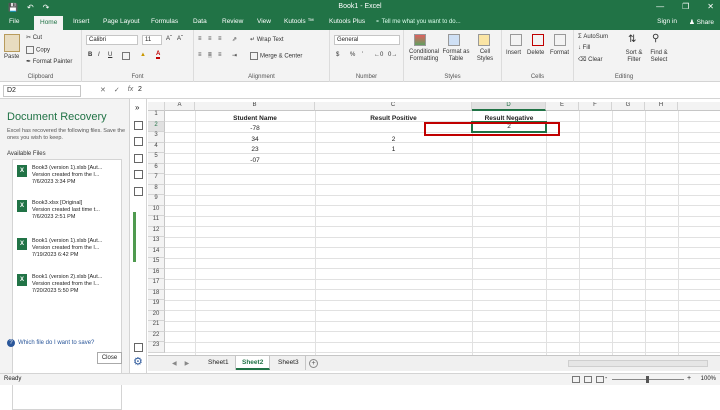 This screenshot has width=720, height=410. Describe the element at coordinates (255, 129) in the screenshot. I see `cell-b2: -78` at that location.